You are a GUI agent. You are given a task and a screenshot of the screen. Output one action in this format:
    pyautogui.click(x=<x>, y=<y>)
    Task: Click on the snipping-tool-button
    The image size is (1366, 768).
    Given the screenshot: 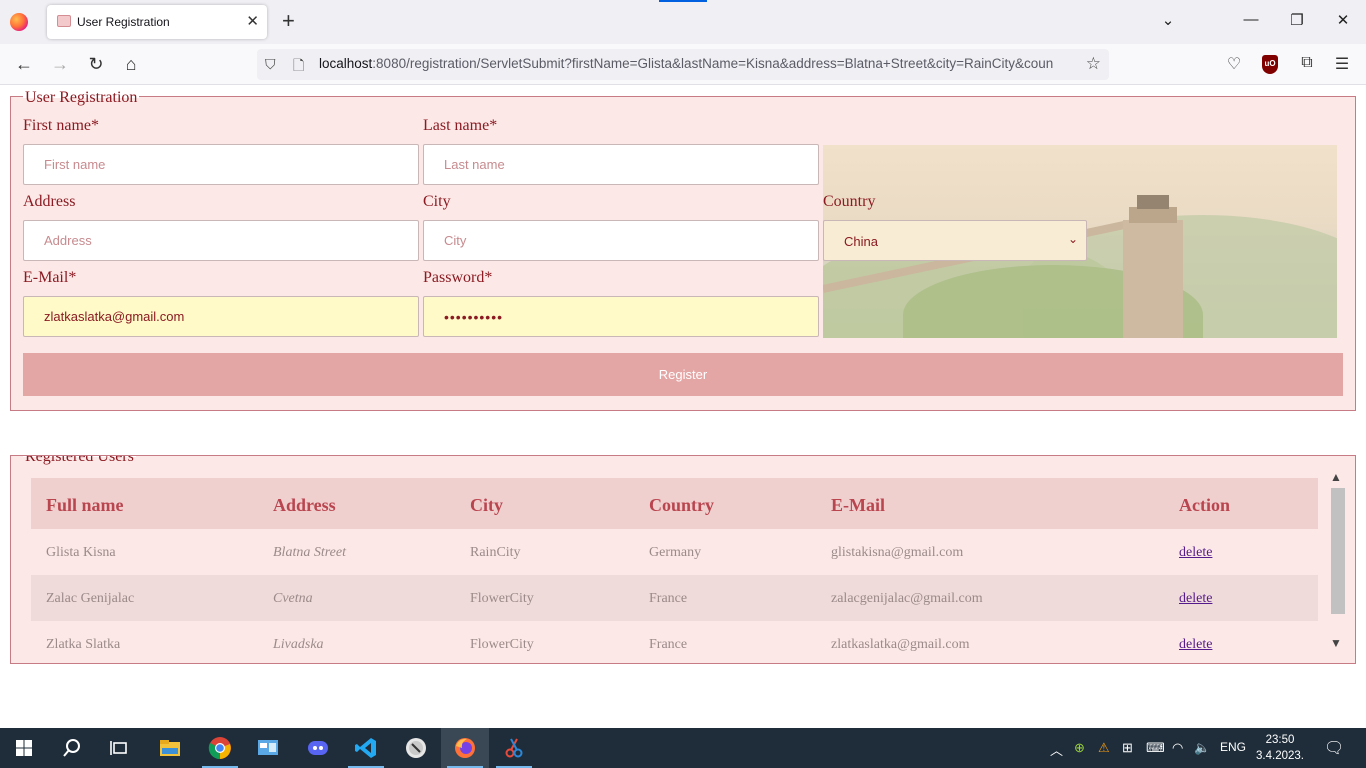 What is the action you would take?
    pyautogui.click(x=514, y=748)
    